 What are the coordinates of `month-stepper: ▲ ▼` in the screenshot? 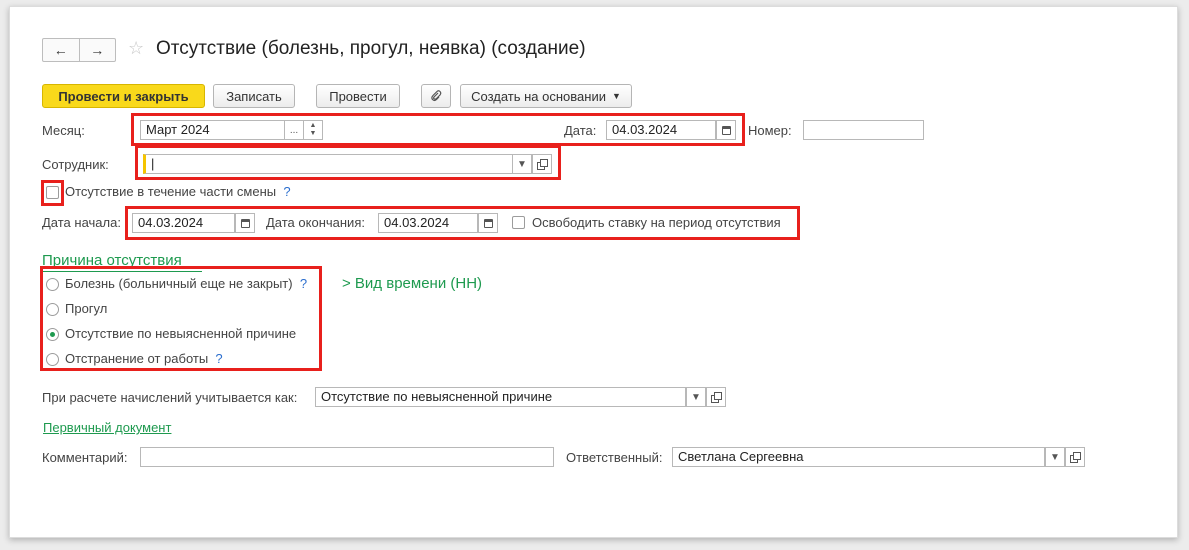 It's located at (313, 130).